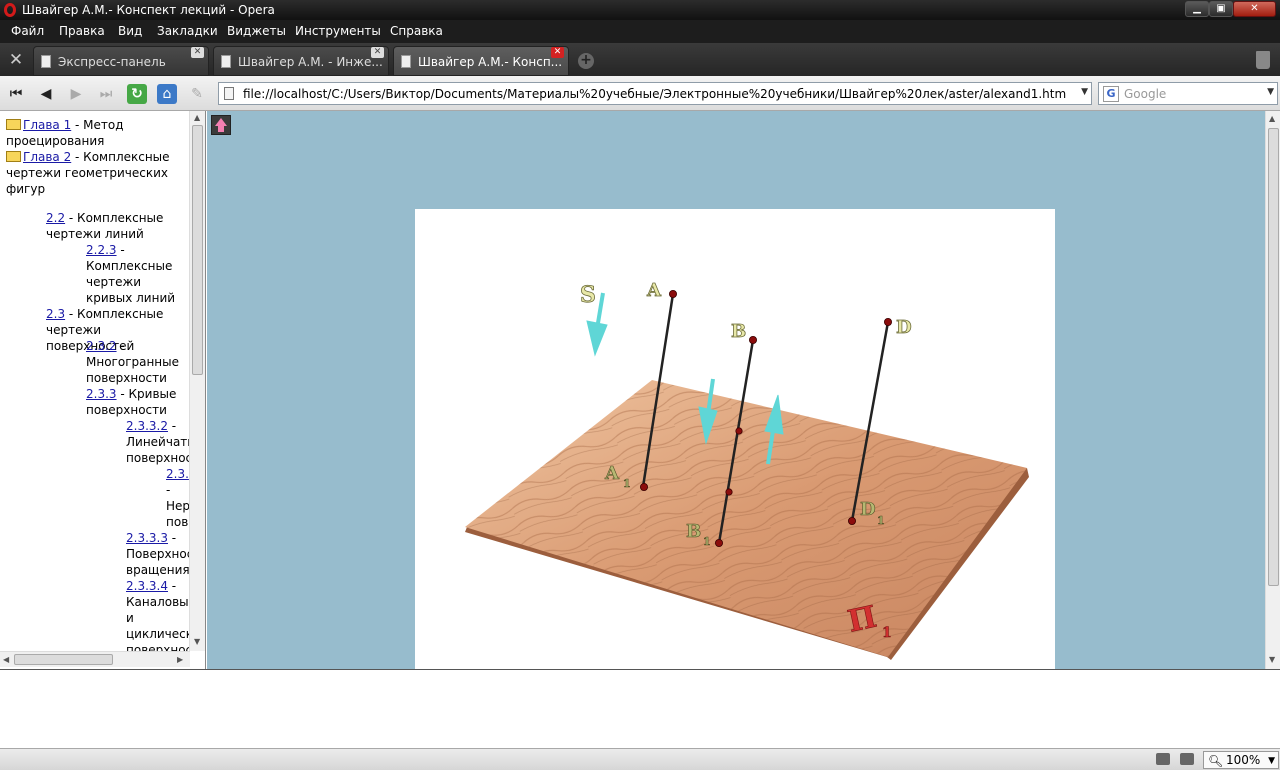 Image resolution: width=1280 pixels, height=770 pixels. What do you see at coordinates (1216, 761) in the screenshot?
I see `magnifier-icon: 🔍︎` at bounding box center [1216, 761].